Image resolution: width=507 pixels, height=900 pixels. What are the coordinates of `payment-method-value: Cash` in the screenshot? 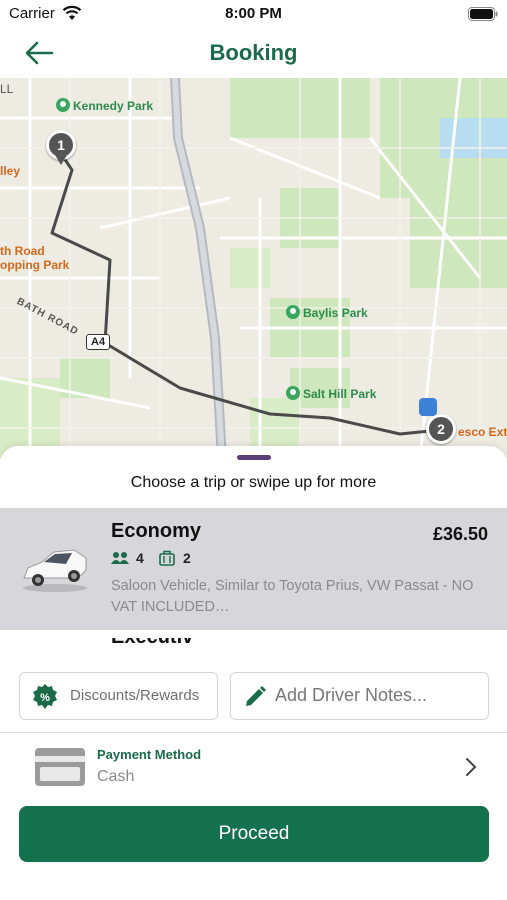 It's located at (116, 776).